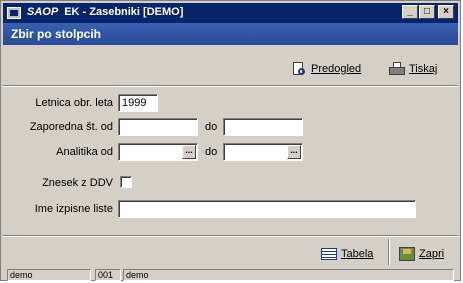 This screenshot has width=463, height=283. What do you see at coordinates (299, 69) in the screenshot?
I see `preview-icon` at bounding box center [299, 69].